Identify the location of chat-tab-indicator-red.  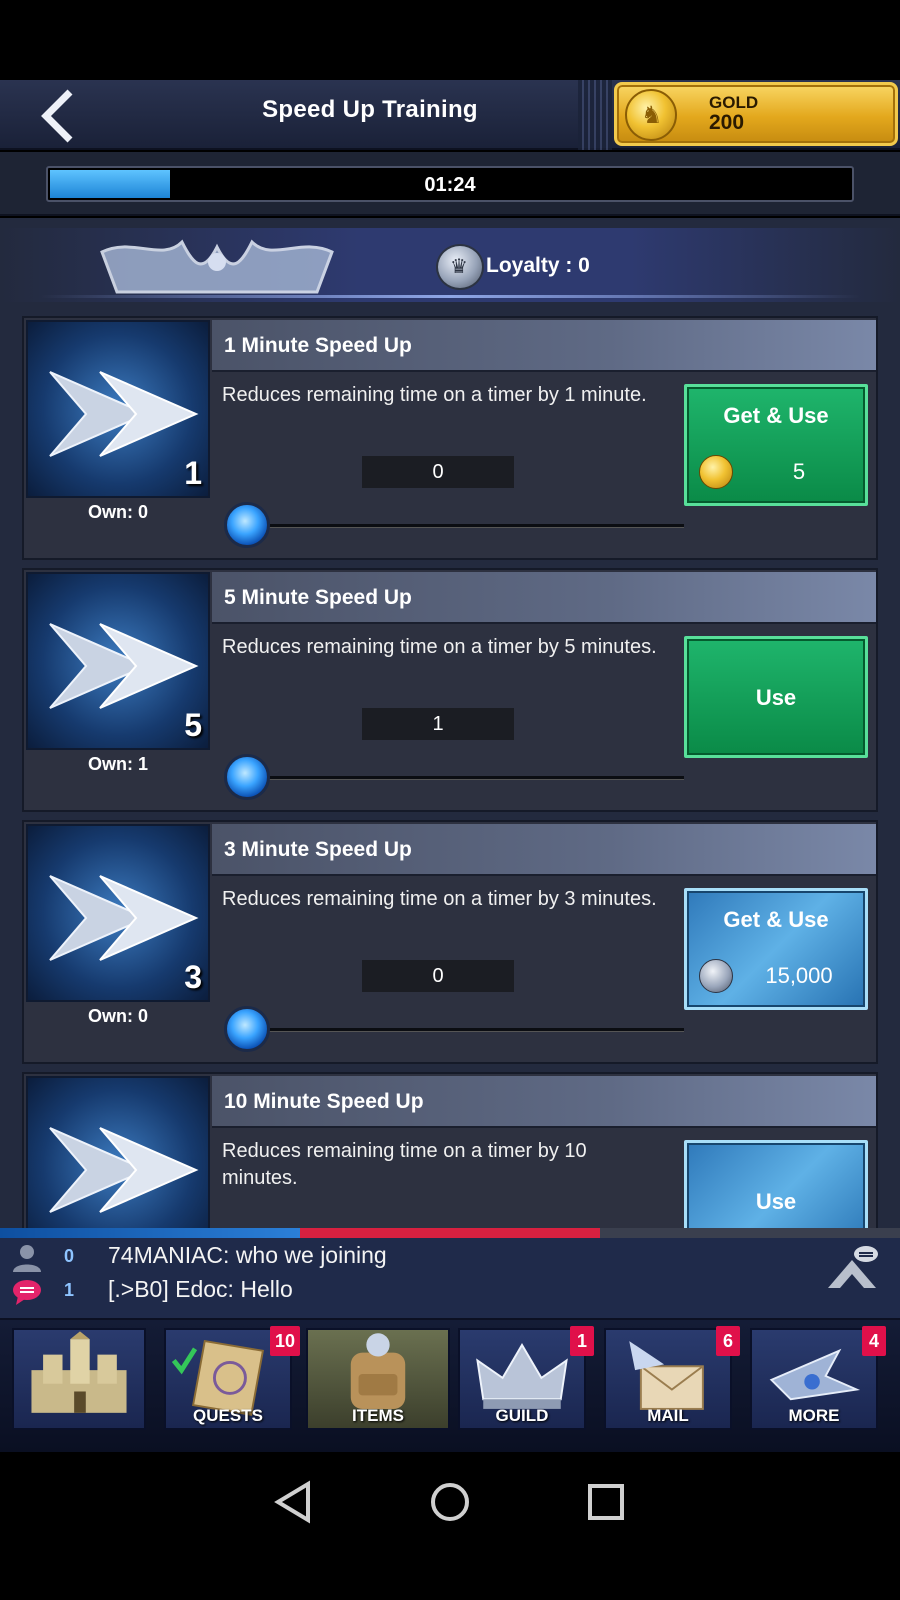
(450, 1233).